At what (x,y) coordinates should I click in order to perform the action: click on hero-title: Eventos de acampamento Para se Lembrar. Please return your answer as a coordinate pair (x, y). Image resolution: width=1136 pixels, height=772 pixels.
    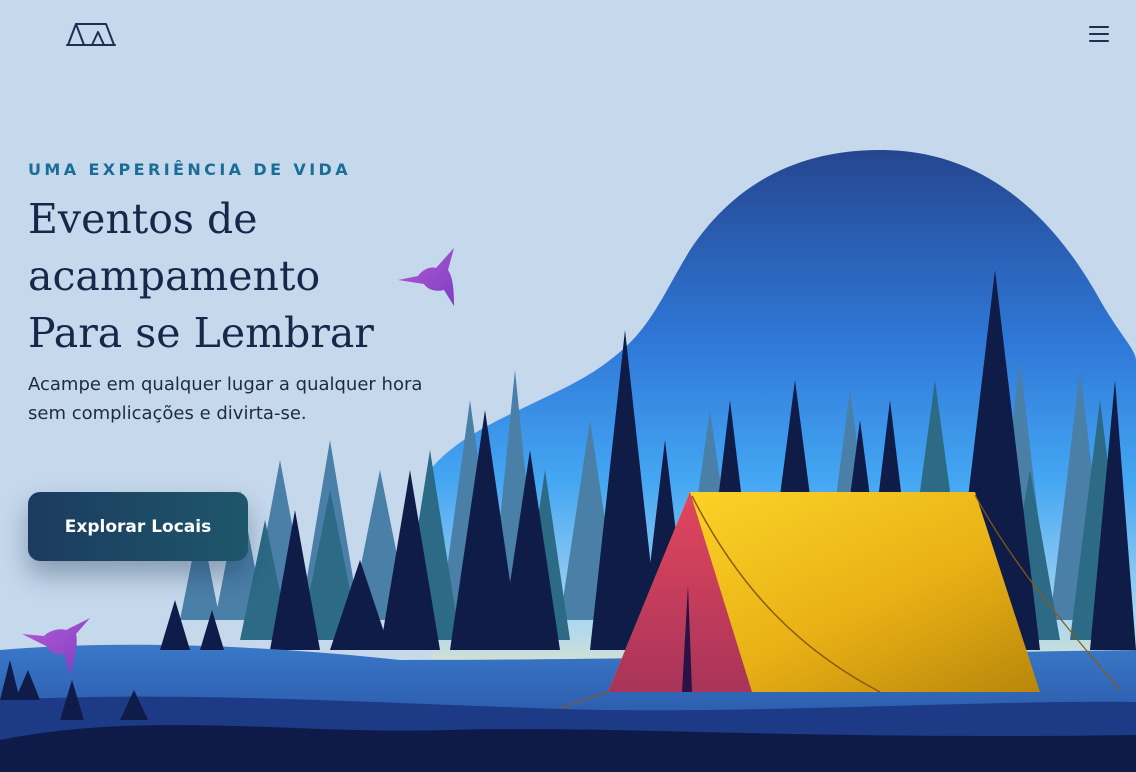
    Looking at the image, I should click on (238, 276).